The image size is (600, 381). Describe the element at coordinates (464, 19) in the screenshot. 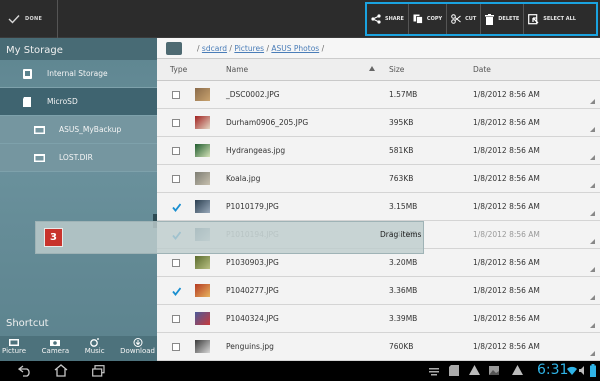

I see `cut-button: CUT` at that location.